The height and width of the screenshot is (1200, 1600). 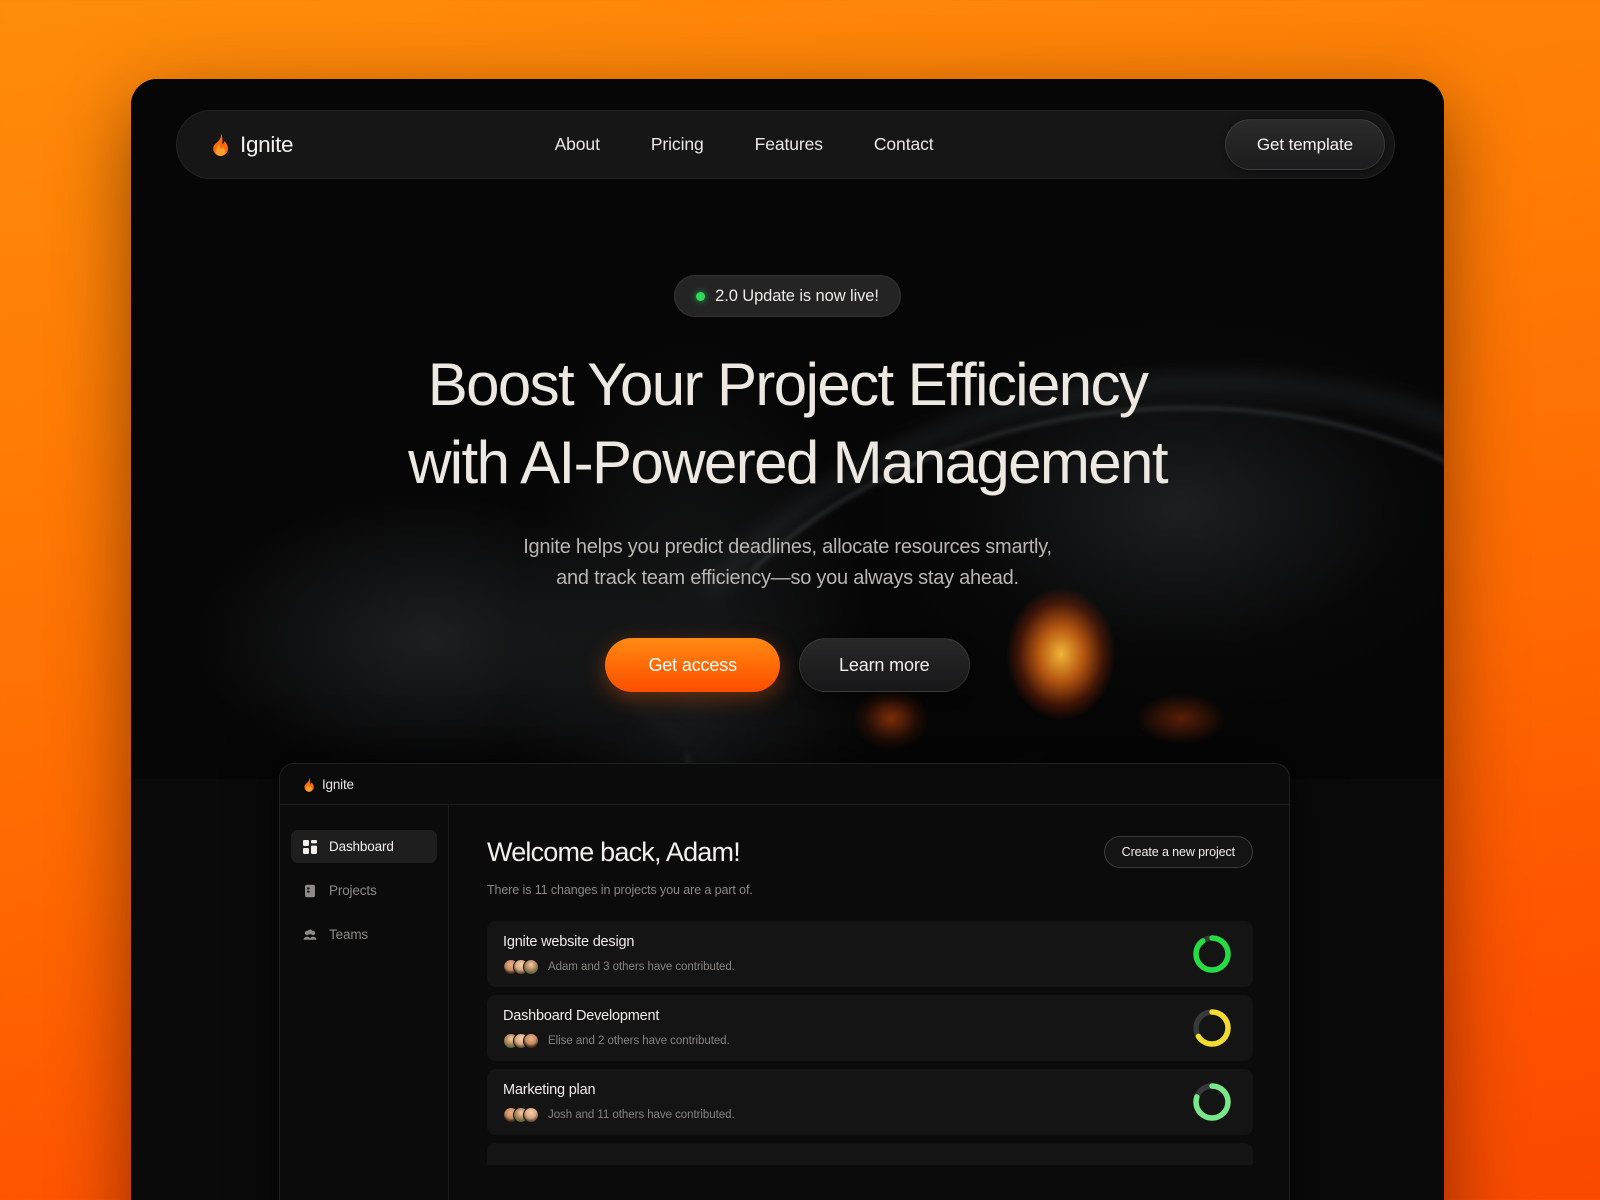 What do you see at coordinates (788, 384) in the screenshot?
I see `headline-line-1: Boost Your Project Efficiency` at bounding box center [788, 384].